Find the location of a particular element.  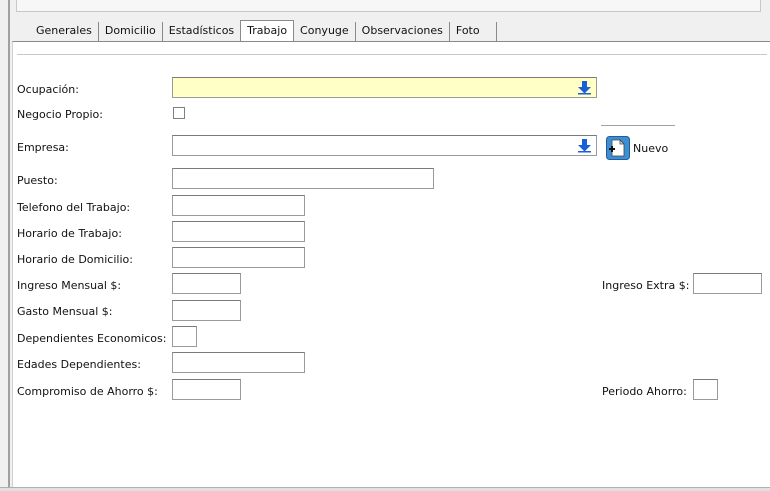

ocupacion-combo is located at coordinates (384, 87).